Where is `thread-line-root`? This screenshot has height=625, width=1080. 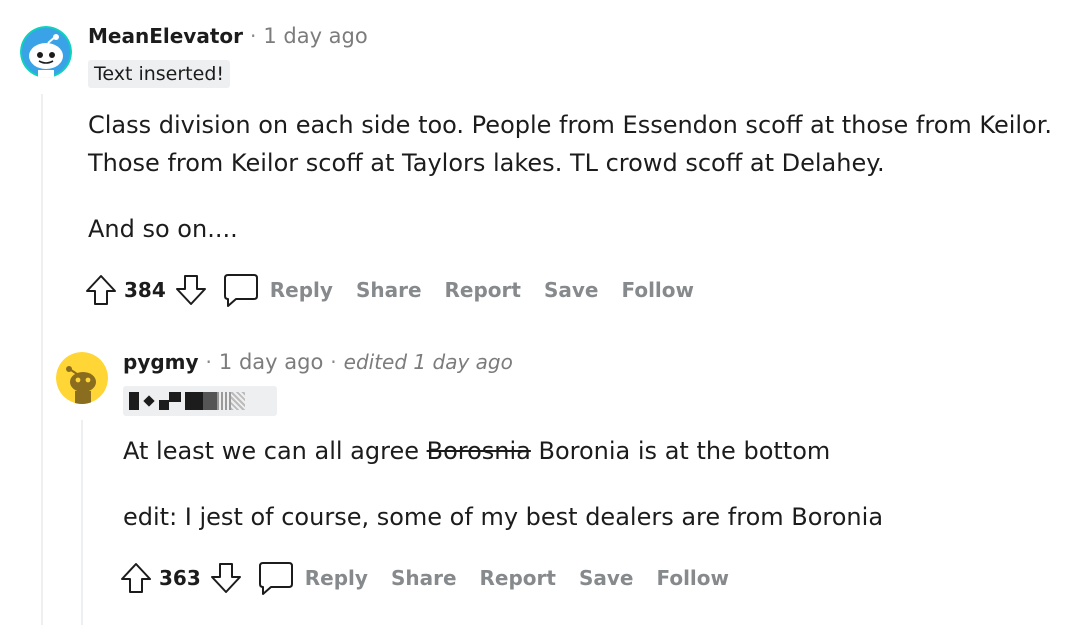 thread-line-root is located at coordinates (42, 359).